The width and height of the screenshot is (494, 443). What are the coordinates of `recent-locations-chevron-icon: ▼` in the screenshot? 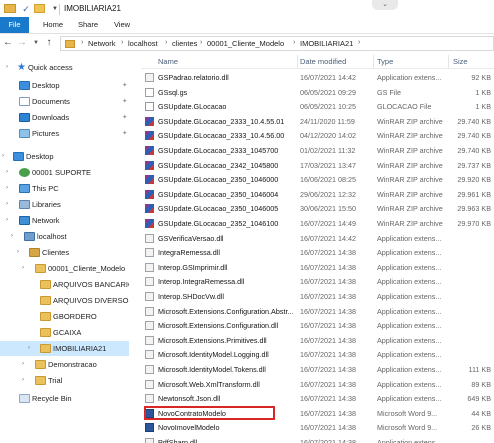 It's located at (36, 43).